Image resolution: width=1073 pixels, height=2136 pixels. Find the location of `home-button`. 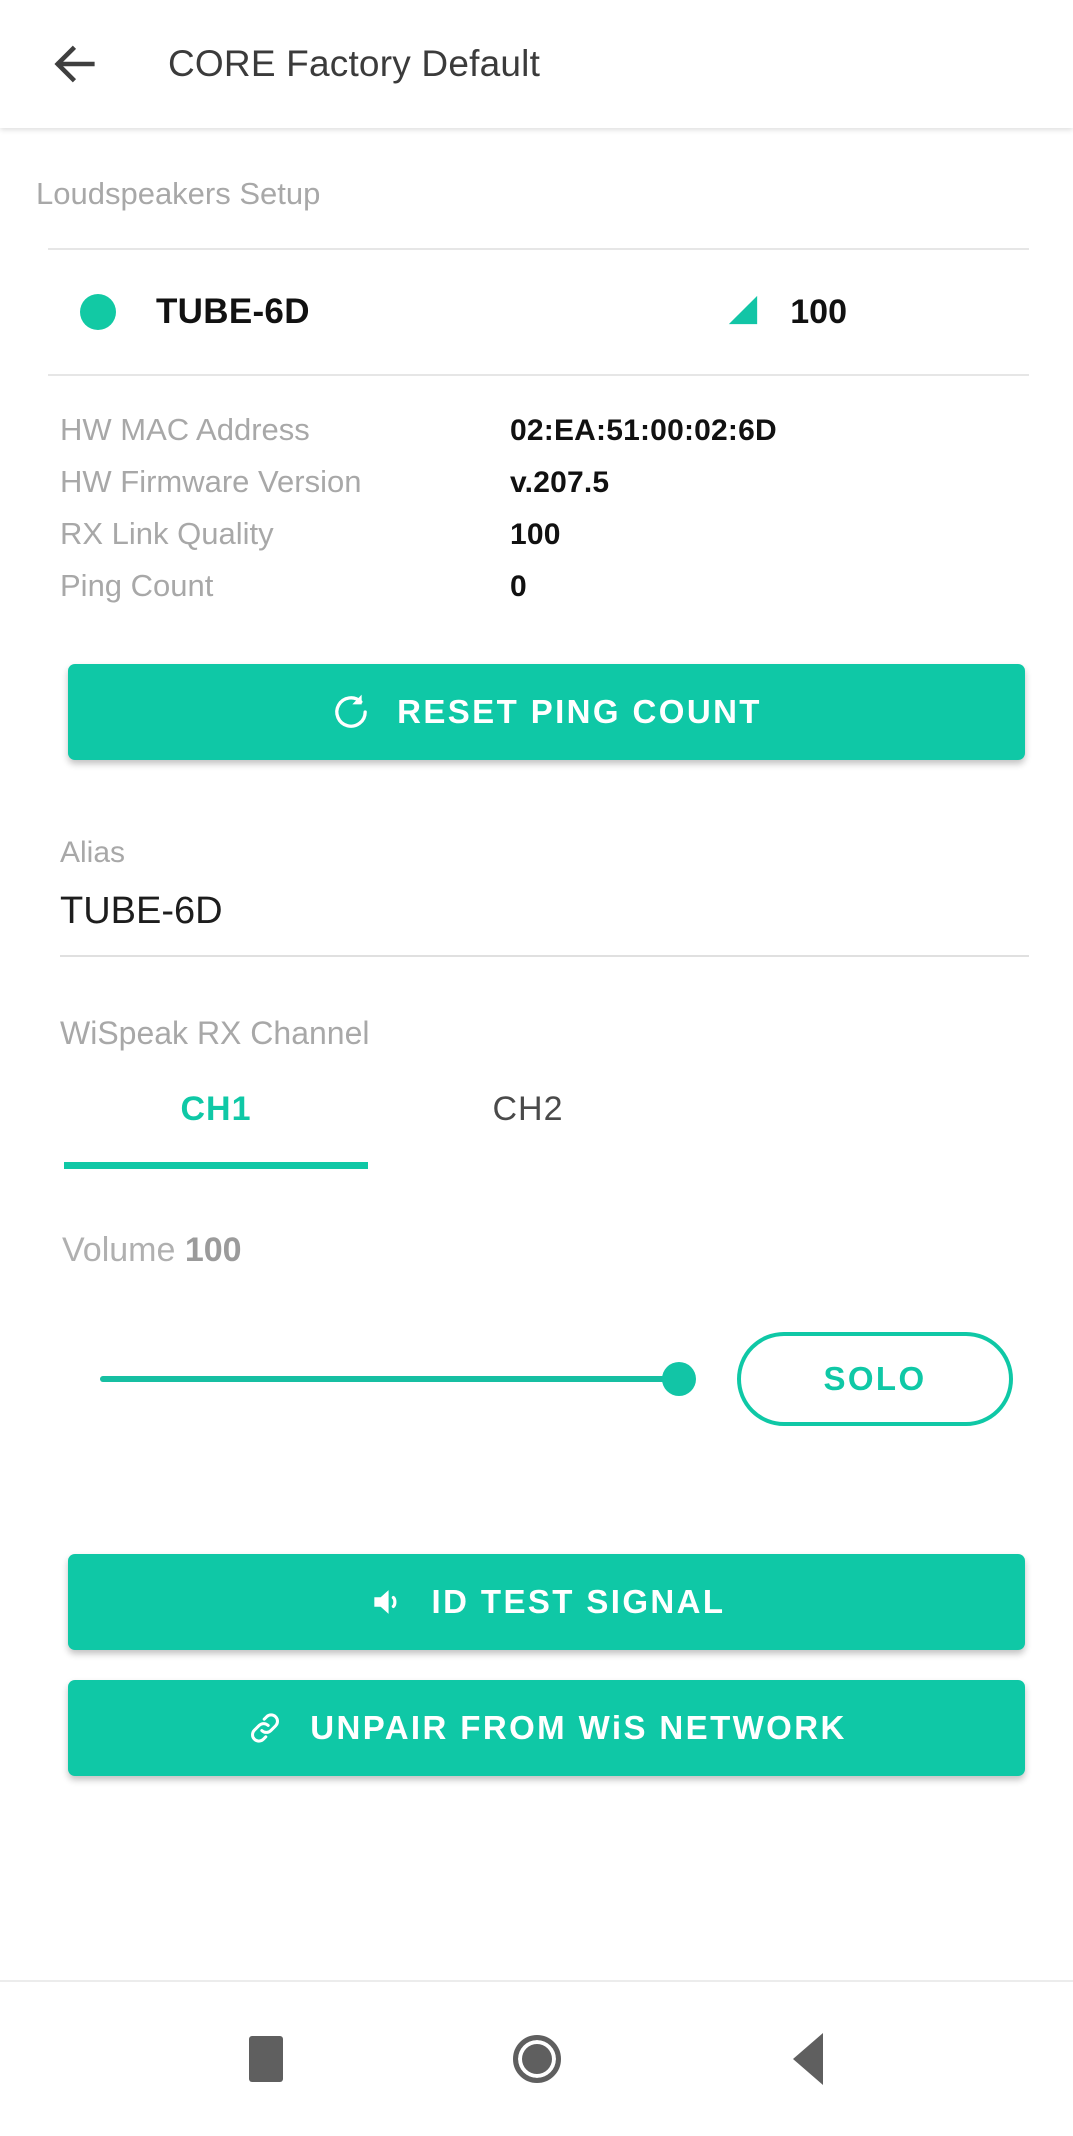

home-button is located at coordinates (537, 2059).